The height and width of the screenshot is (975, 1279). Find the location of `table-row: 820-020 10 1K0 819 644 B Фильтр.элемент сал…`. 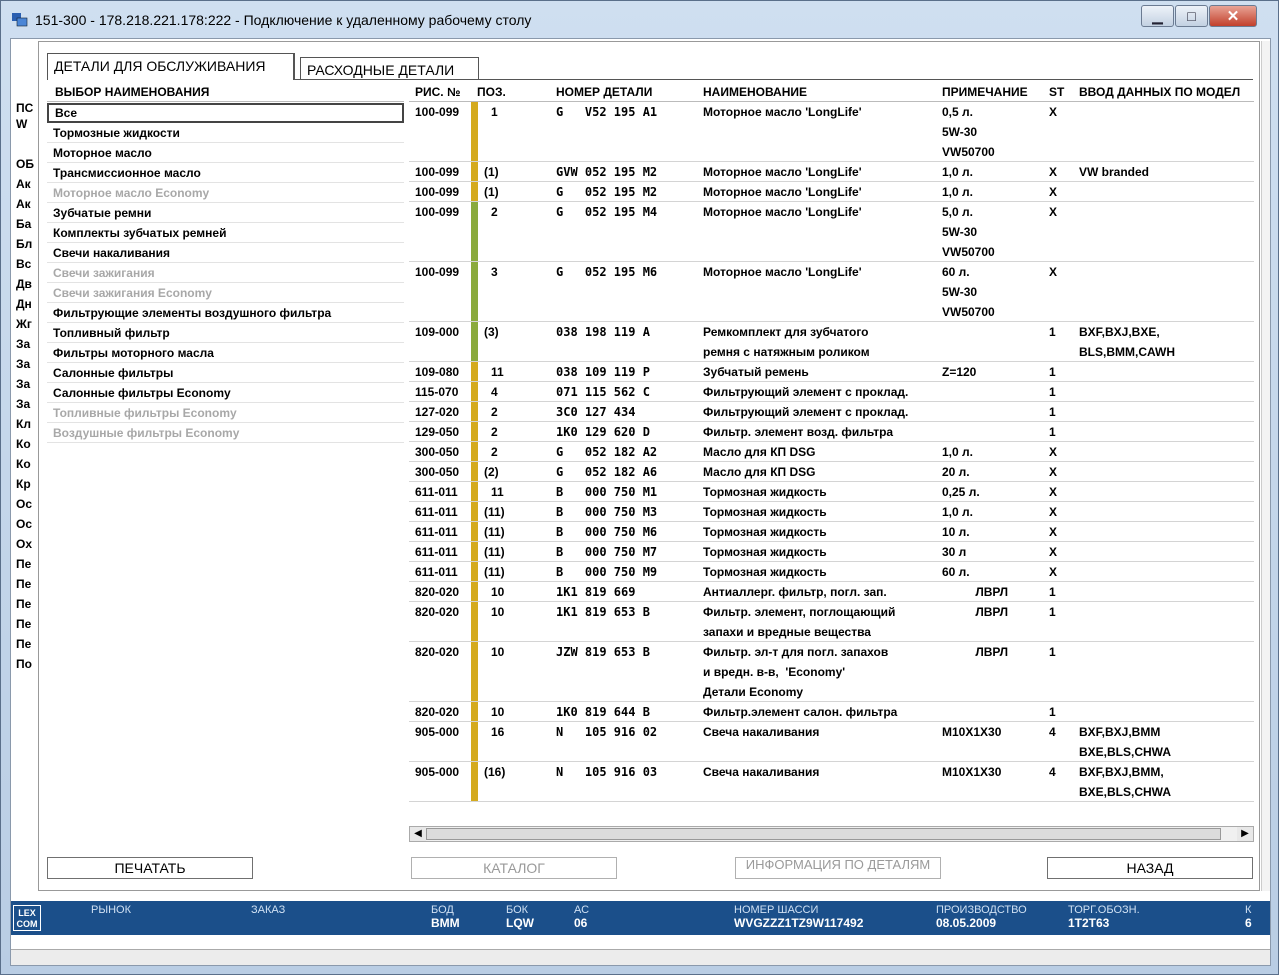

table-row: 820-020 10 1K0 819 644 B Фильтр.элемент сал… is located at coordinates (831, 712).